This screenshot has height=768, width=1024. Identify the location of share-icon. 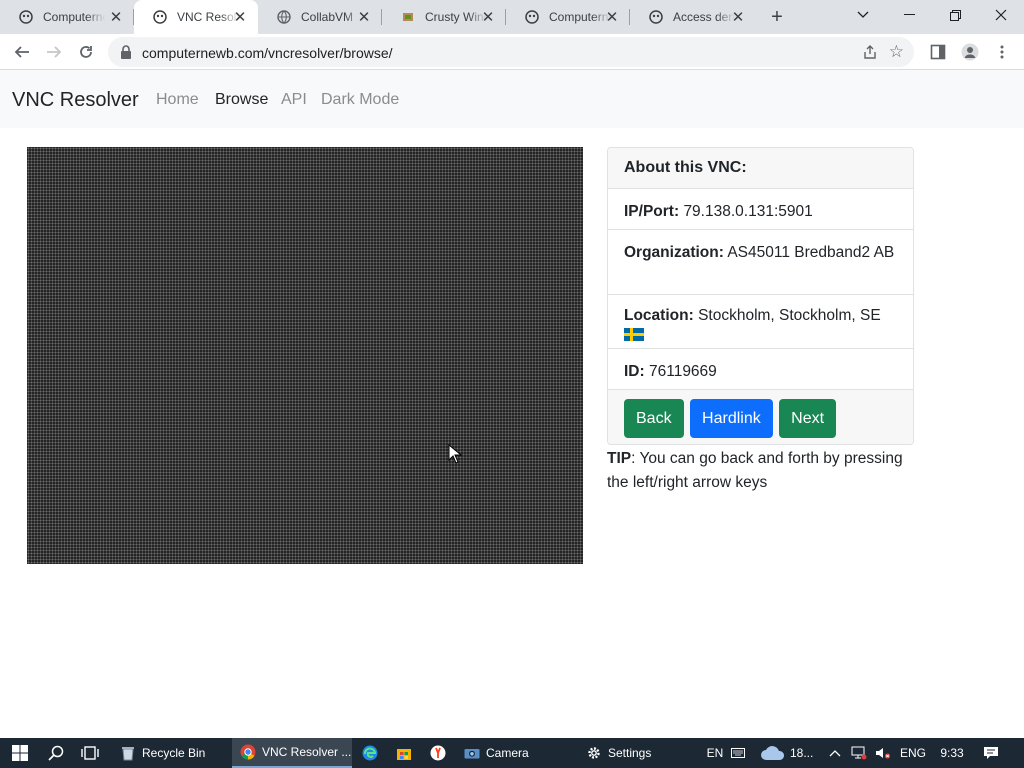
(870, 53).